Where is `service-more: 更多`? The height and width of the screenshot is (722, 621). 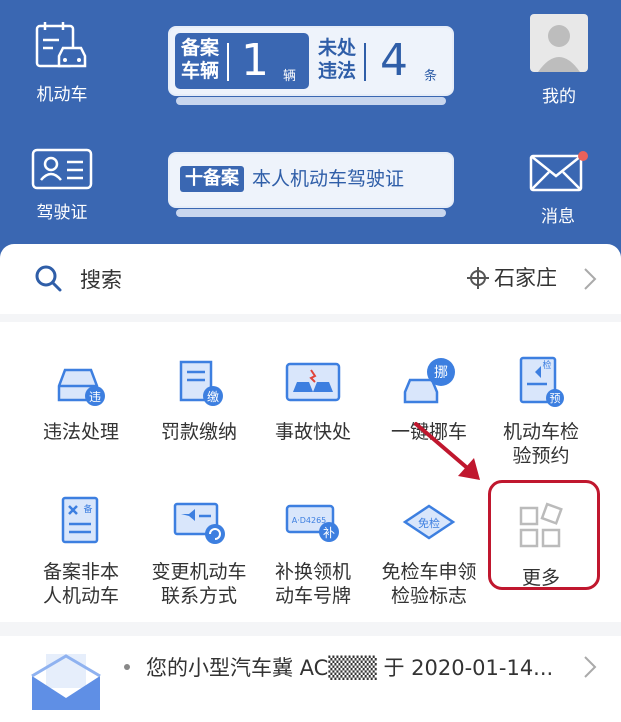
service-more: 更多 is located at coordinates (541, 544).